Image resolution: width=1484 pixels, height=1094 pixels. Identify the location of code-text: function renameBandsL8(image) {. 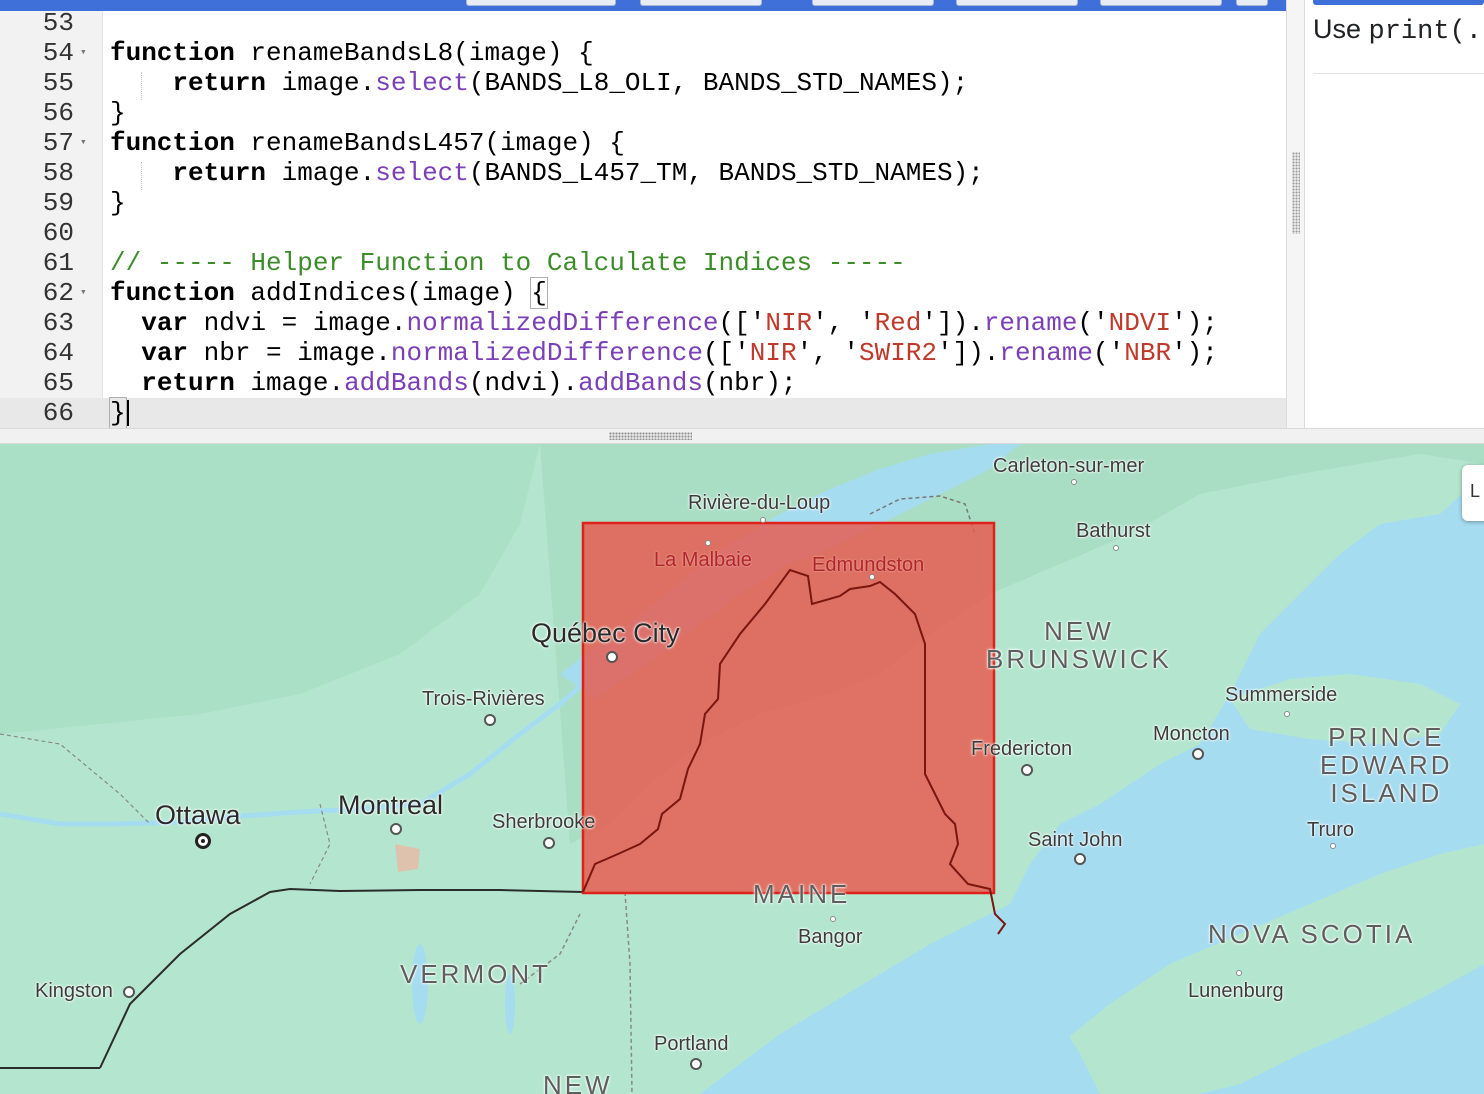
(352, 53).